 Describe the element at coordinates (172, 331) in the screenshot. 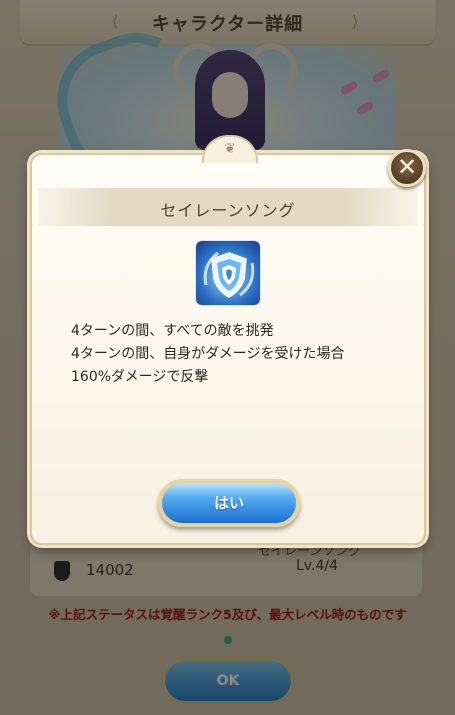

I see `description-line: 4ターンの間、すべての敵を挑発` at that location.